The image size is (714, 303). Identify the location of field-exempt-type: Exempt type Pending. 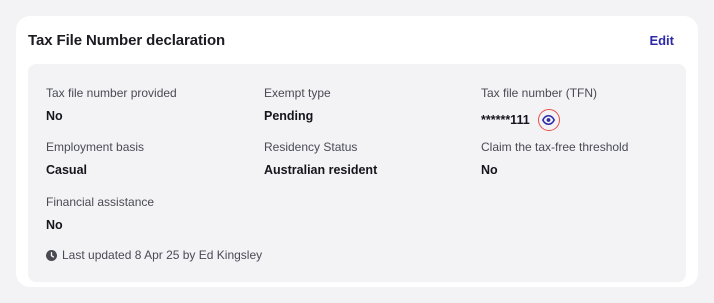
(364, 104).